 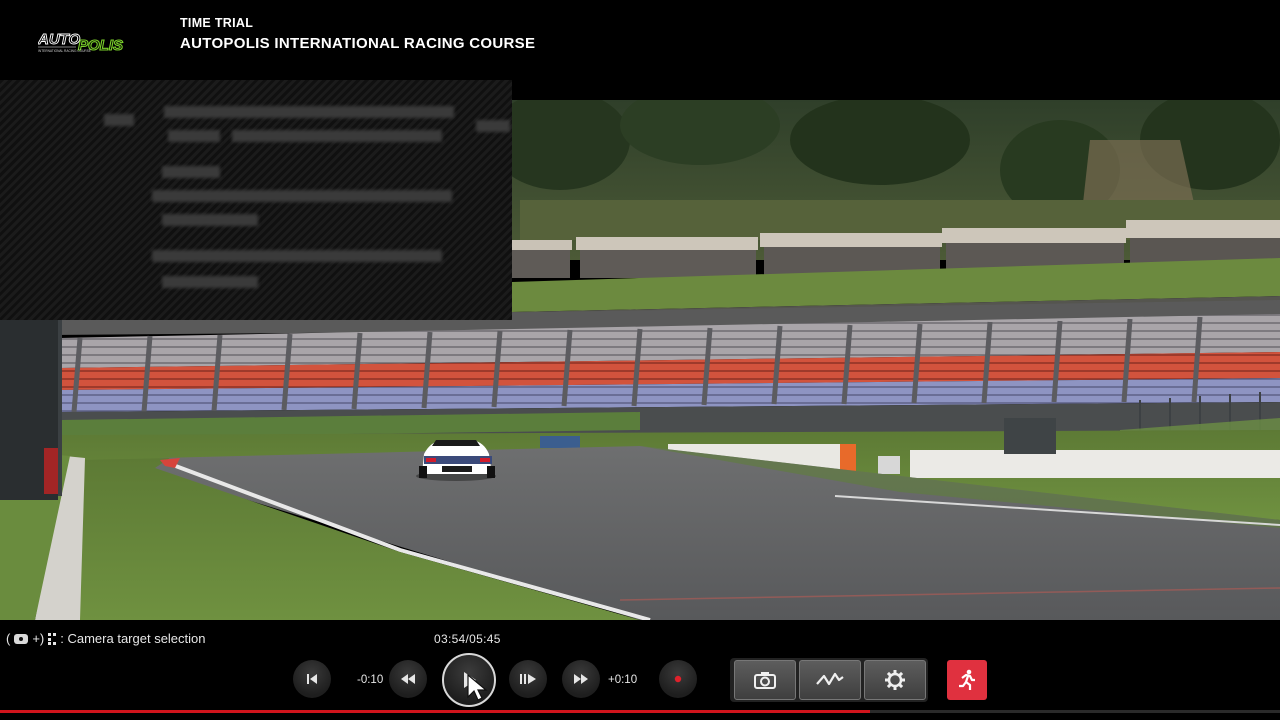 I want to click on hint-label: : Camera target selection, so click(x=133, y=638).